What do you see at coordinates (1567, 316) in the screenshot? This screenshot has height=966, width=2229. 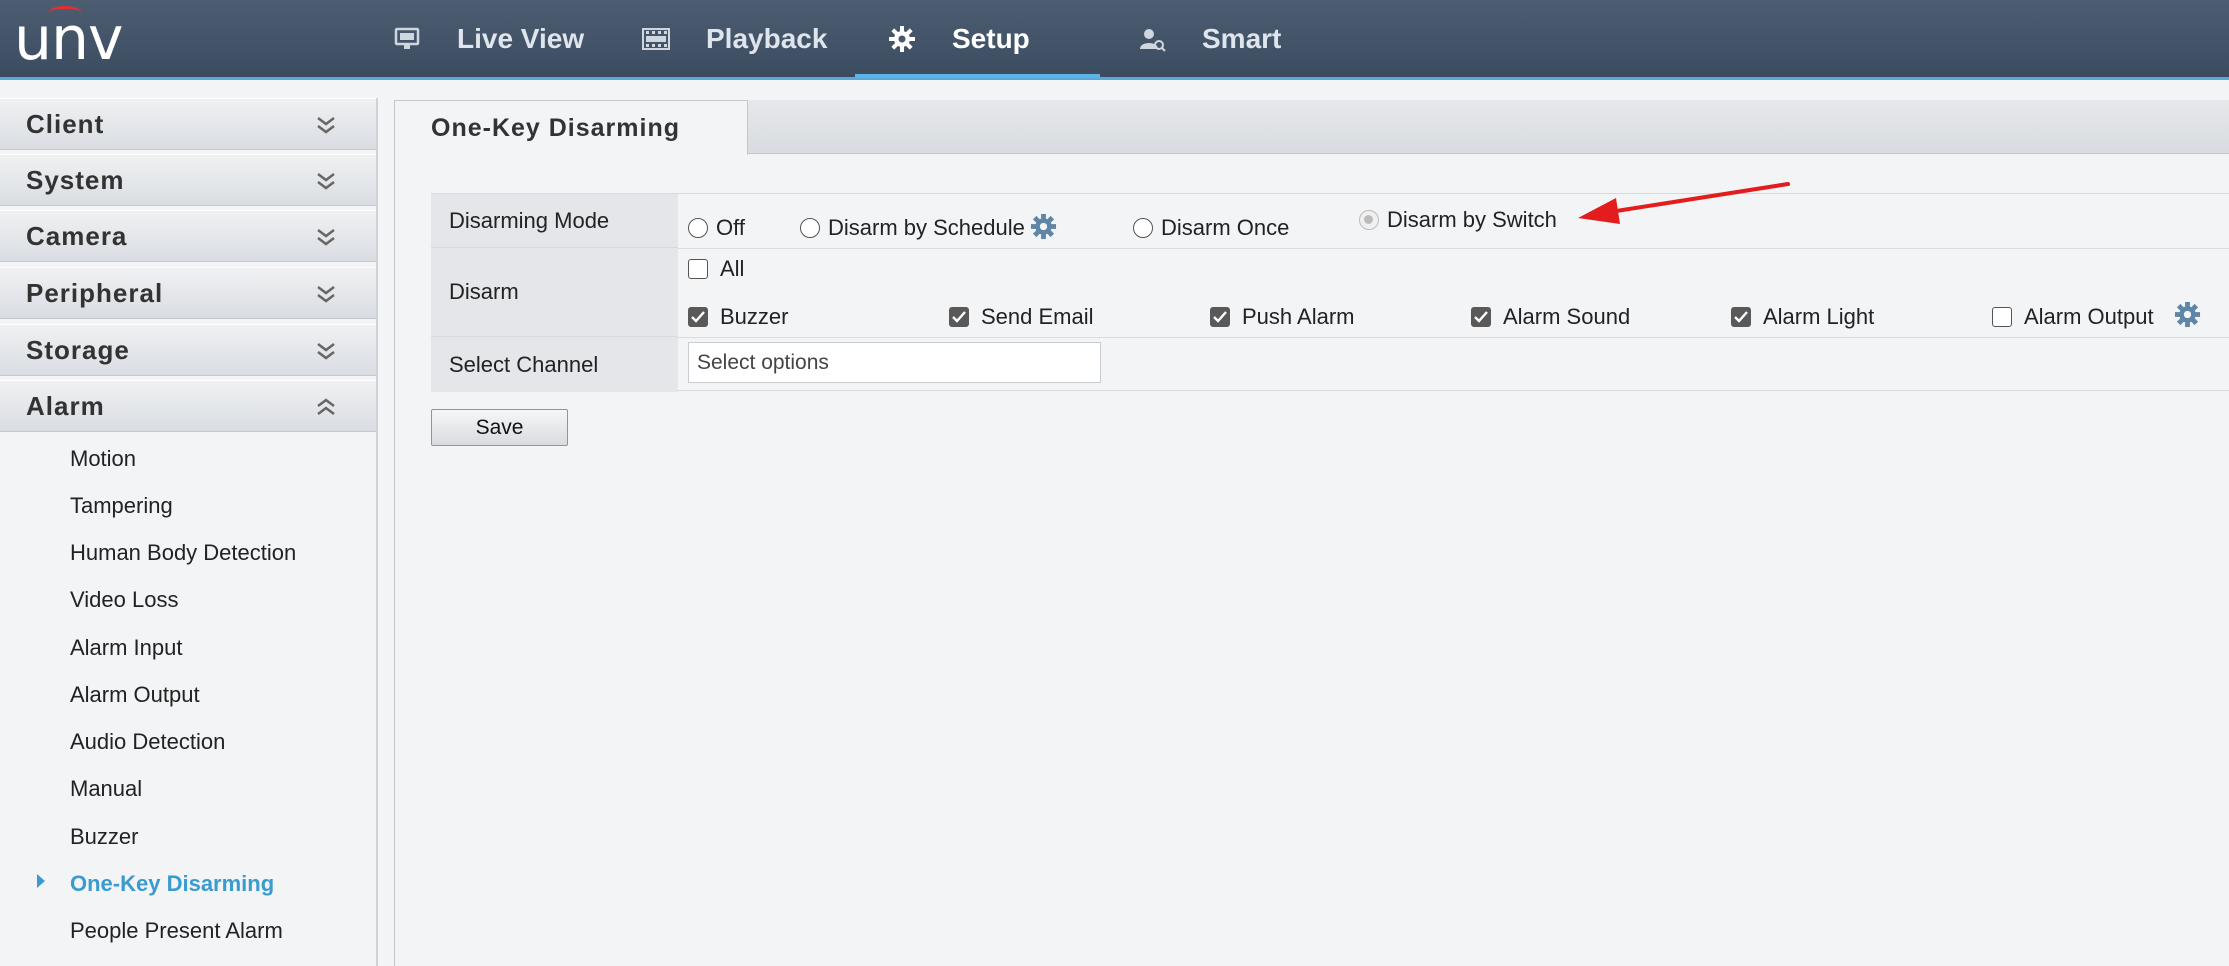 I see `checkbox-label: Alarm Sound` at bounding box center [1567, 316].